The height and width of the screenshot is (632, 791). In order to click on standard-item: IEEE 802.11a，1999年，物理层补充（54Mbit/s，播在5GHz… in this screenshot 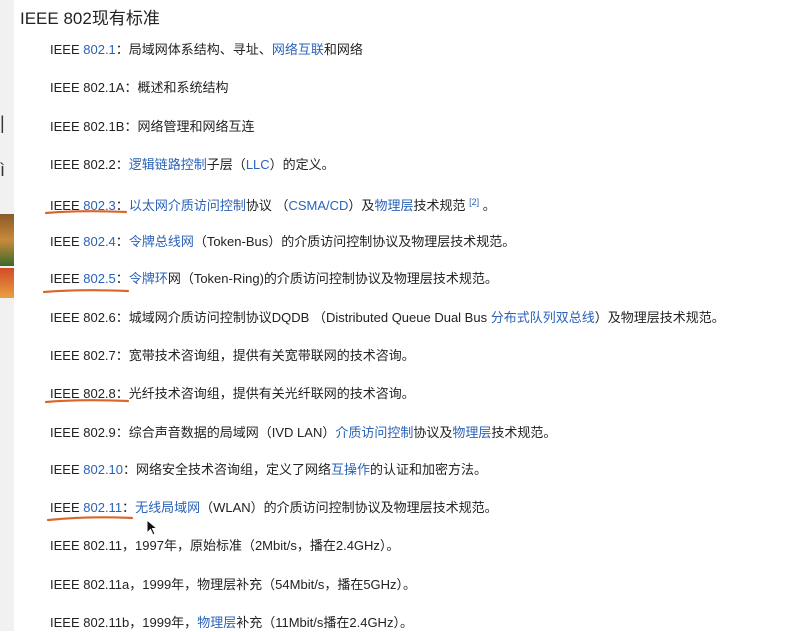, I will do `click(233, 585)`.